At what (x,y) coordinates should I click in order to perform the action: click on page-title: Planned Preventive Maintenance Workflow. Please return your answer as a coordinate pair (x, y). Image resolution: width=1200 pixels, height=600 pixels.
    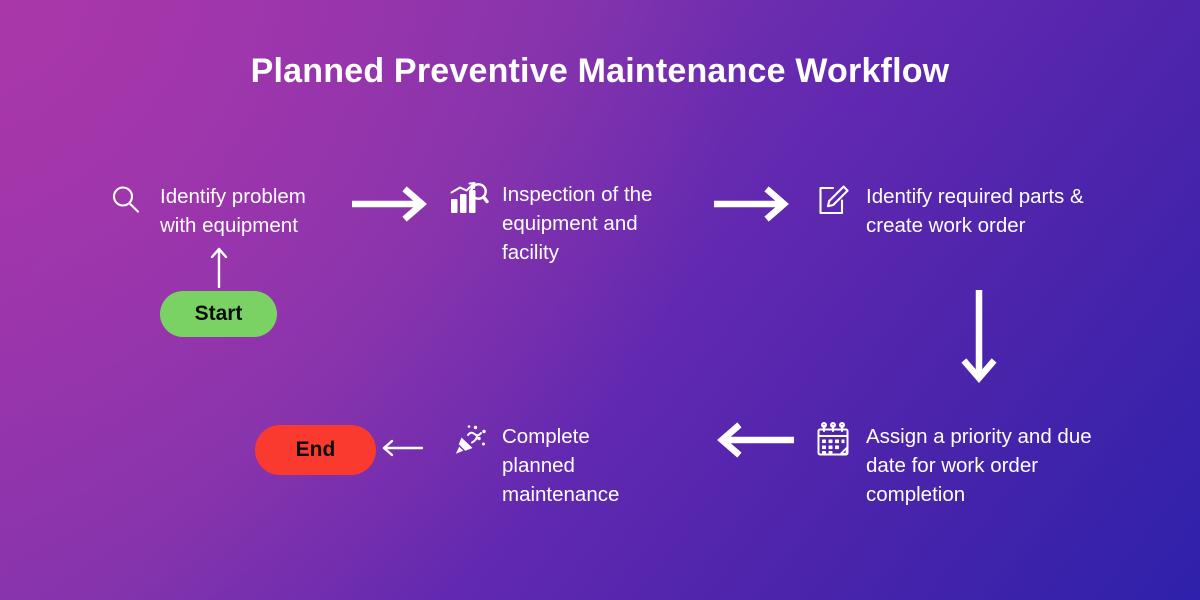
    Looking at the image, I should click on (600, 71).